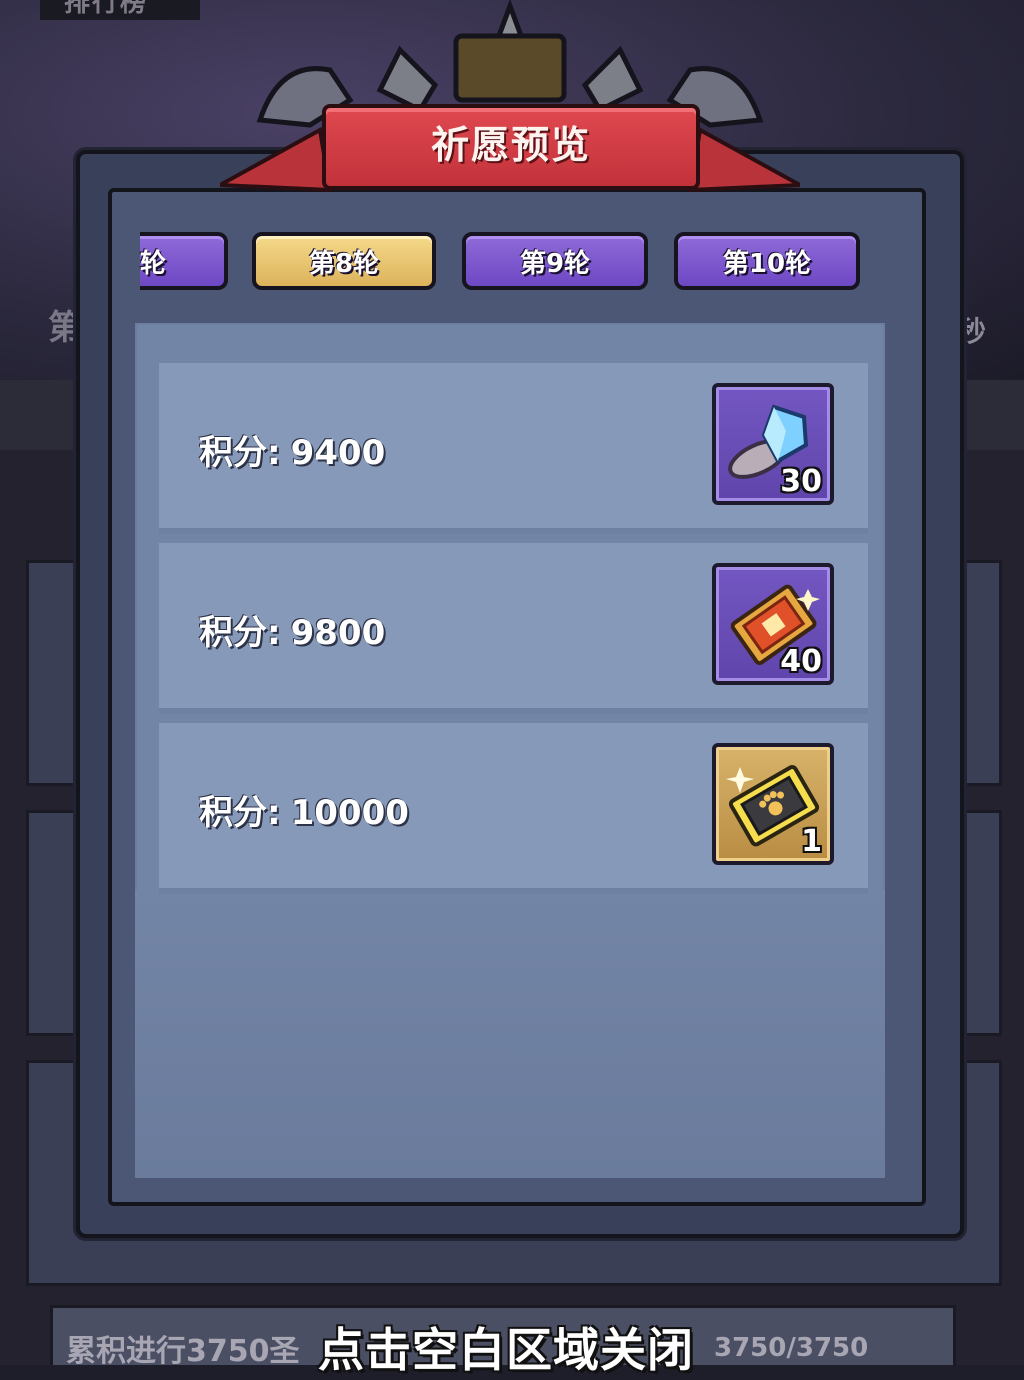 The width and height of the screenshot is (1024, 1380). Describe the element at coordinates (791, 1348) in the screenshot. I see `background-progress-count: 3750/3750` at that location.